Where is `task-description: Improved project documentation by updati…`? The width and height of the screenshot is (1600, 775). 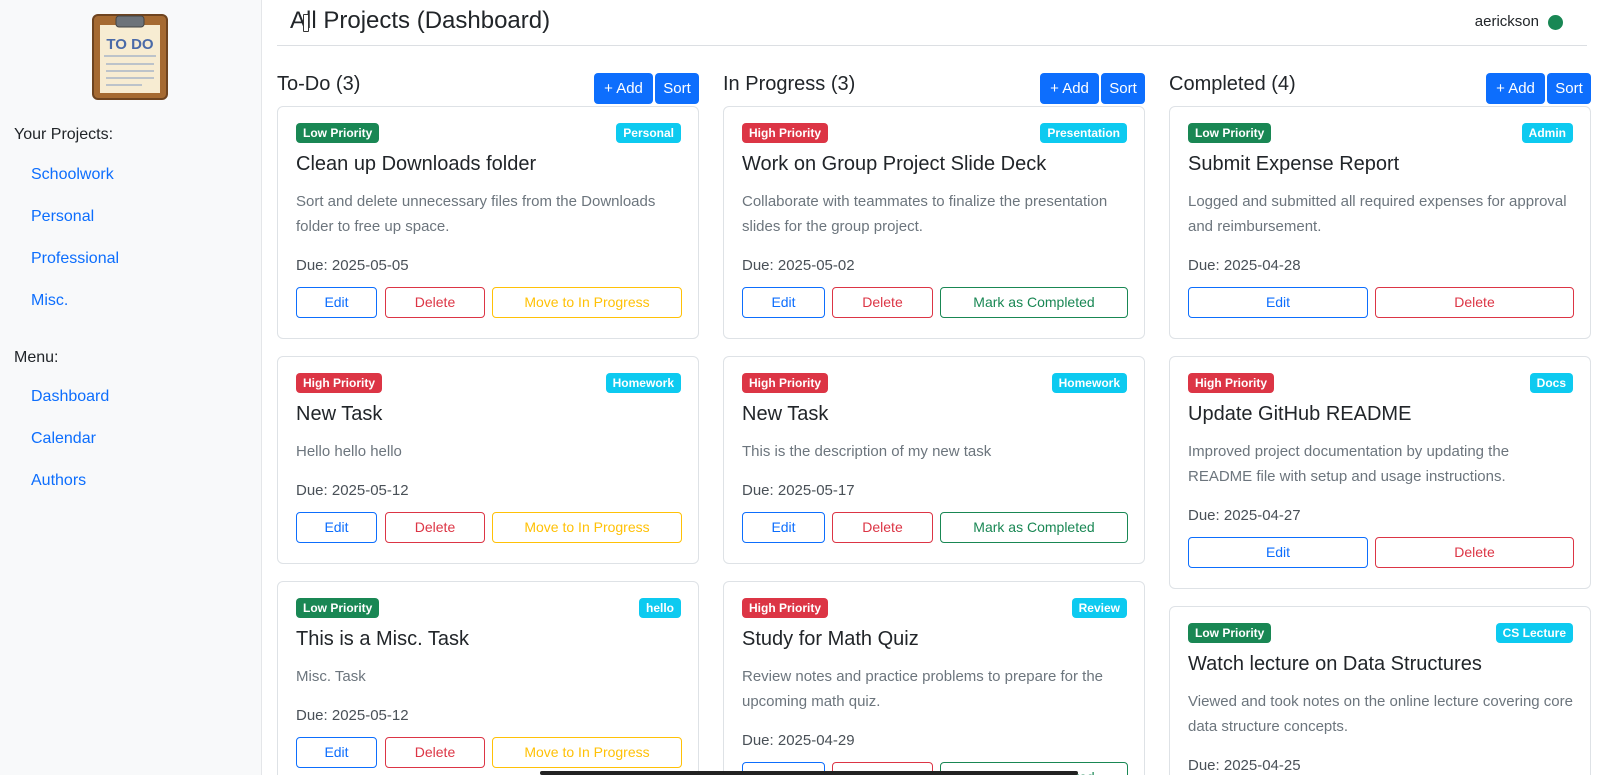 task-description: Improved project documentation by updati… is located at coordinates (1349, 464).